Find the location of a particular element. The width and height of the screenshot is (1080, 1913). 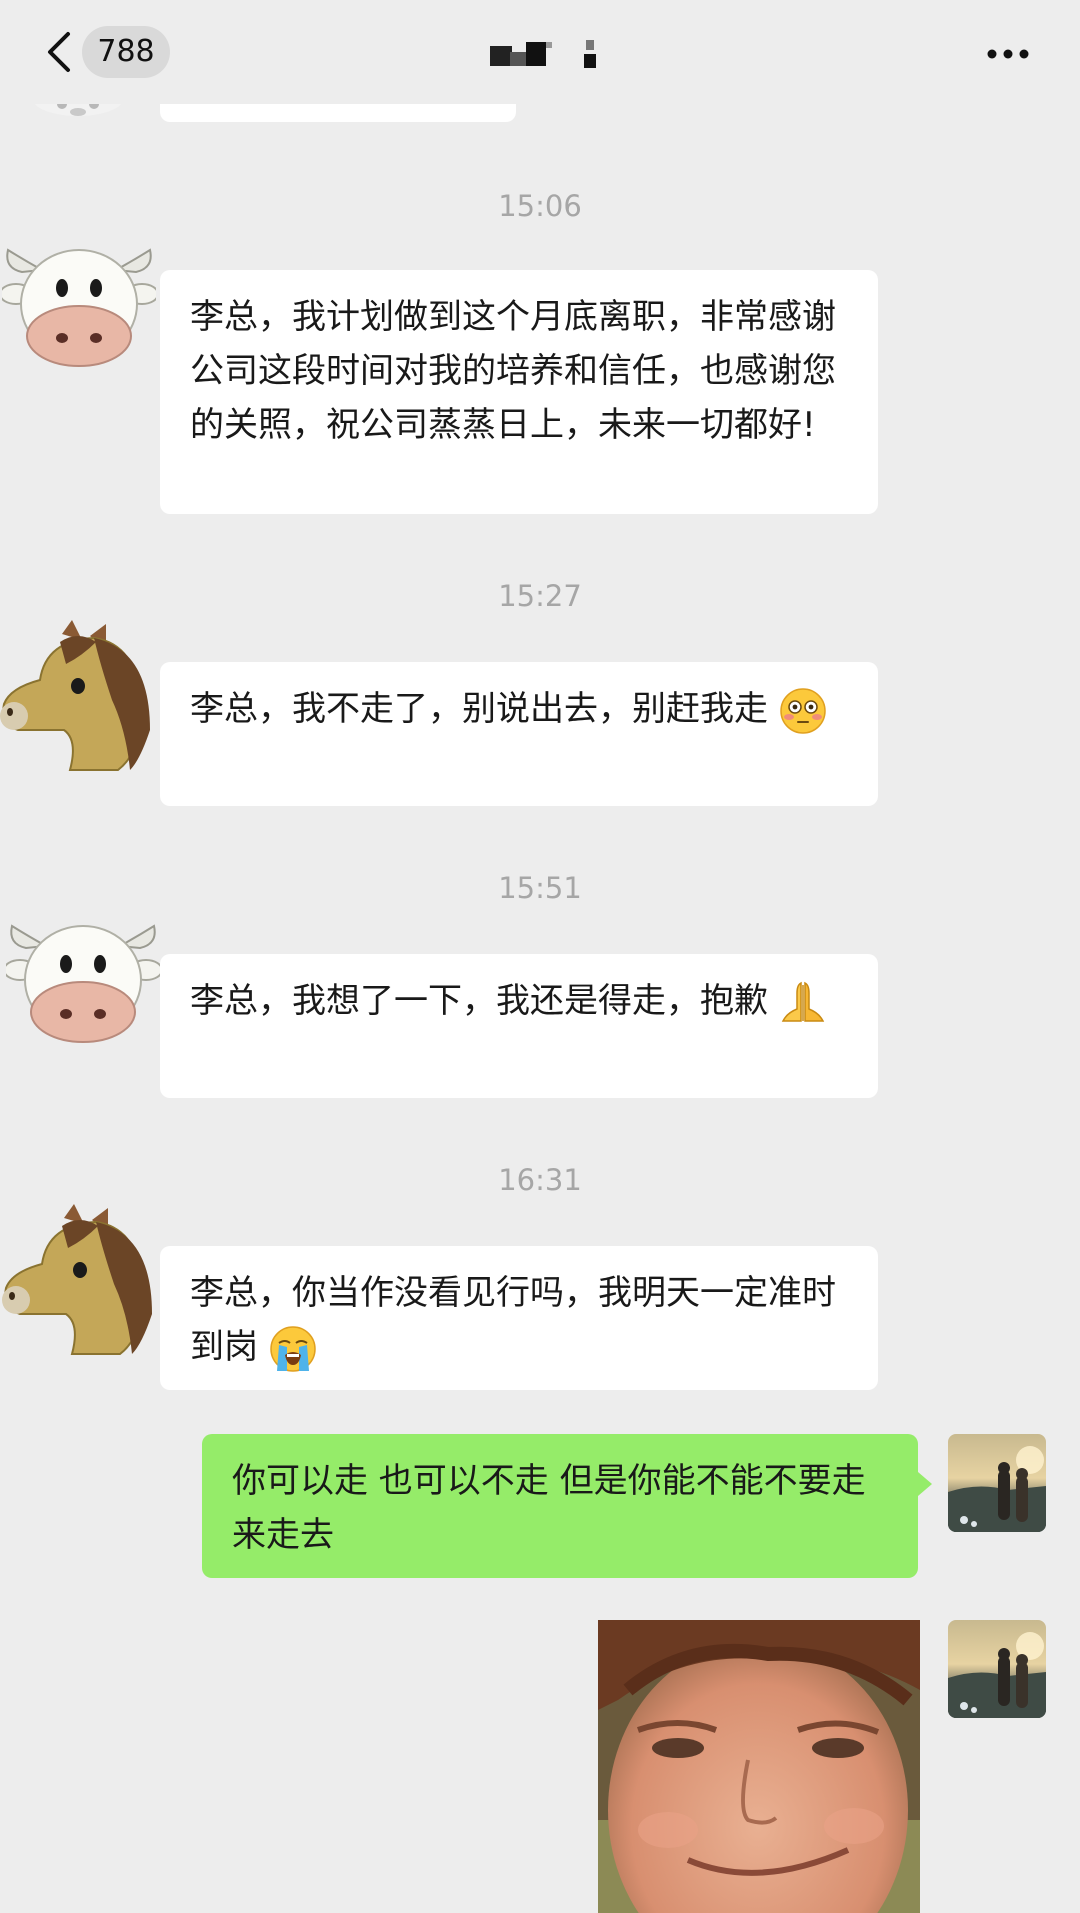

message-text: 李总，我不走了，别说出去，别赶我走 is located at coordinates (479, 709).